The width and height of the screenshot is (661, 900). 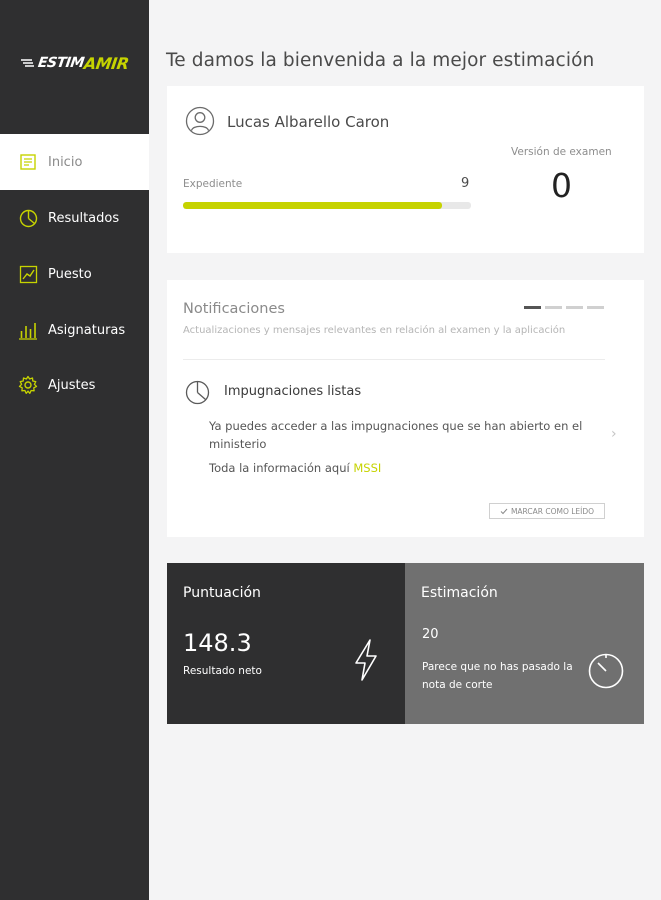 What do you see at coordinates (28, 385) in the screenshot?
I see `gear-icon` at bounding box center [28, 385].